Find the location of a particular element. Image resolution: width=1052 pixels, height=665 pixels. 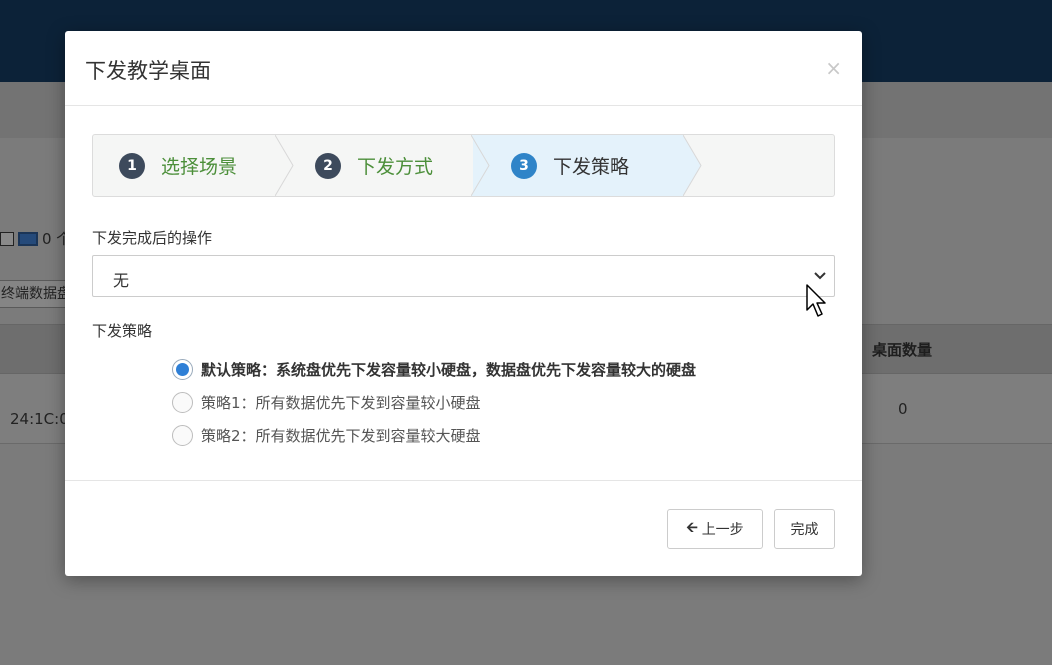

finish-label: 完成 is located at coordinates (804, 530).